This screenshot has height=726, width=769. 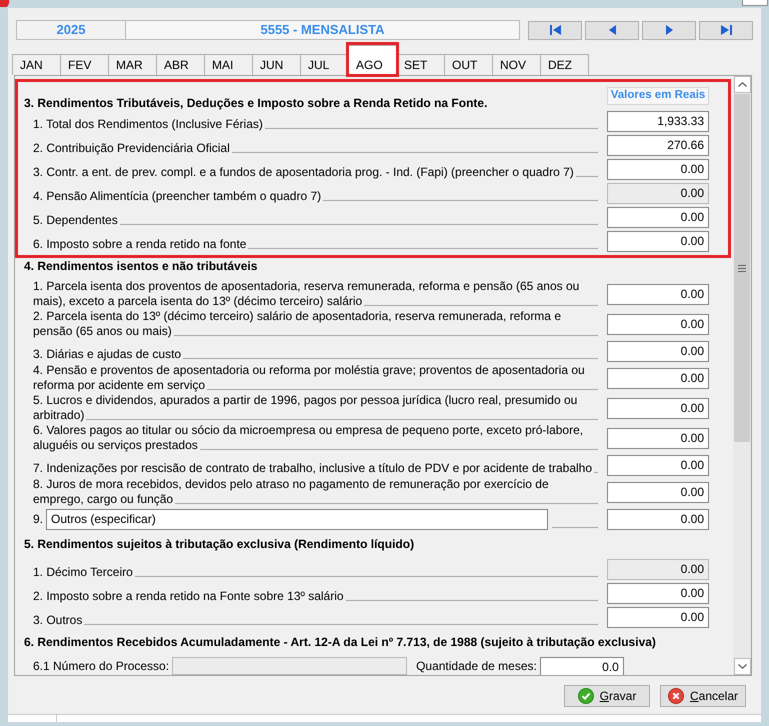 What do you see at coordinates (315, 492) in the screenshot?
I see `field-label: 8. Juros de mora recebidos, devidos pelo atraso no pagamento de remuneração por exercício de emprego, cargo ou função` at bounding box center [315, 492].